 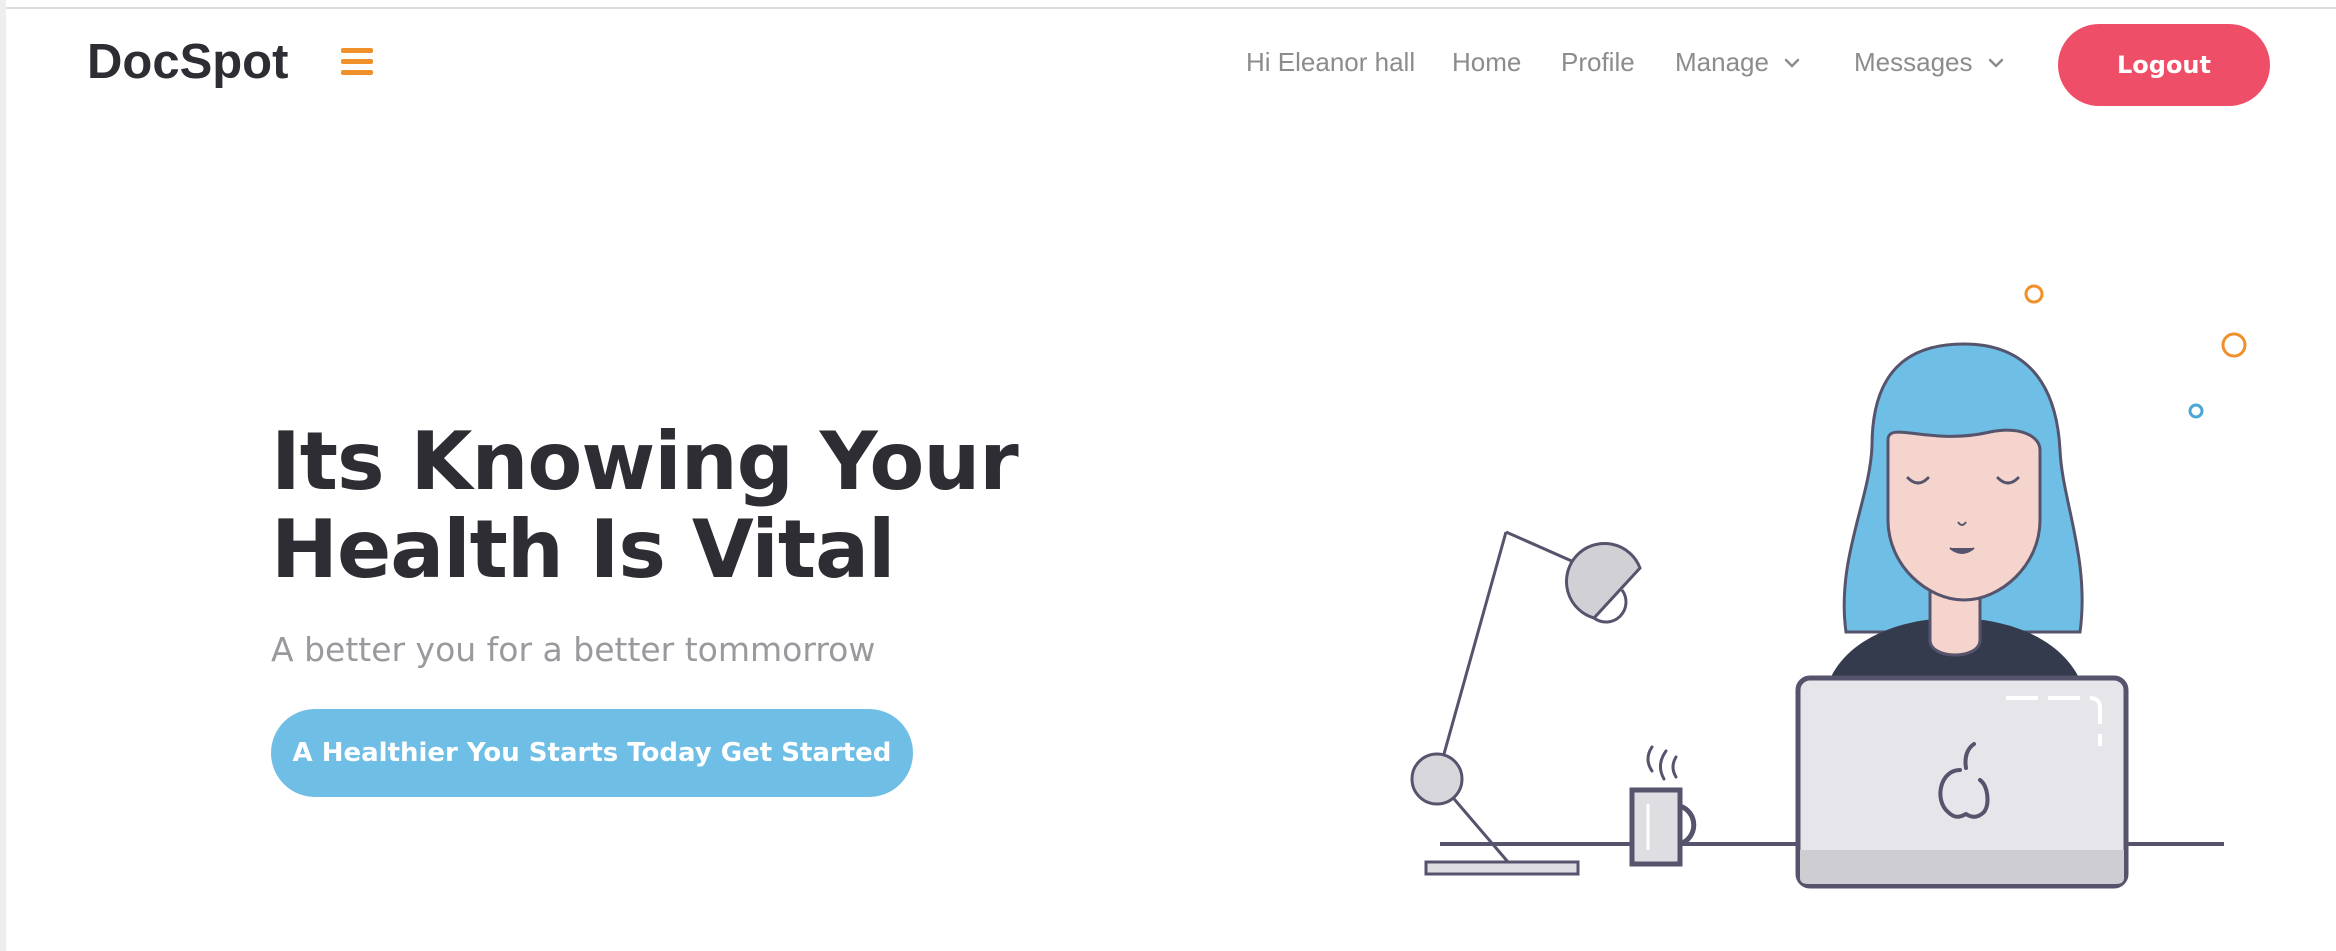 I want to click on window-left-border, so click(x=3, y=475).